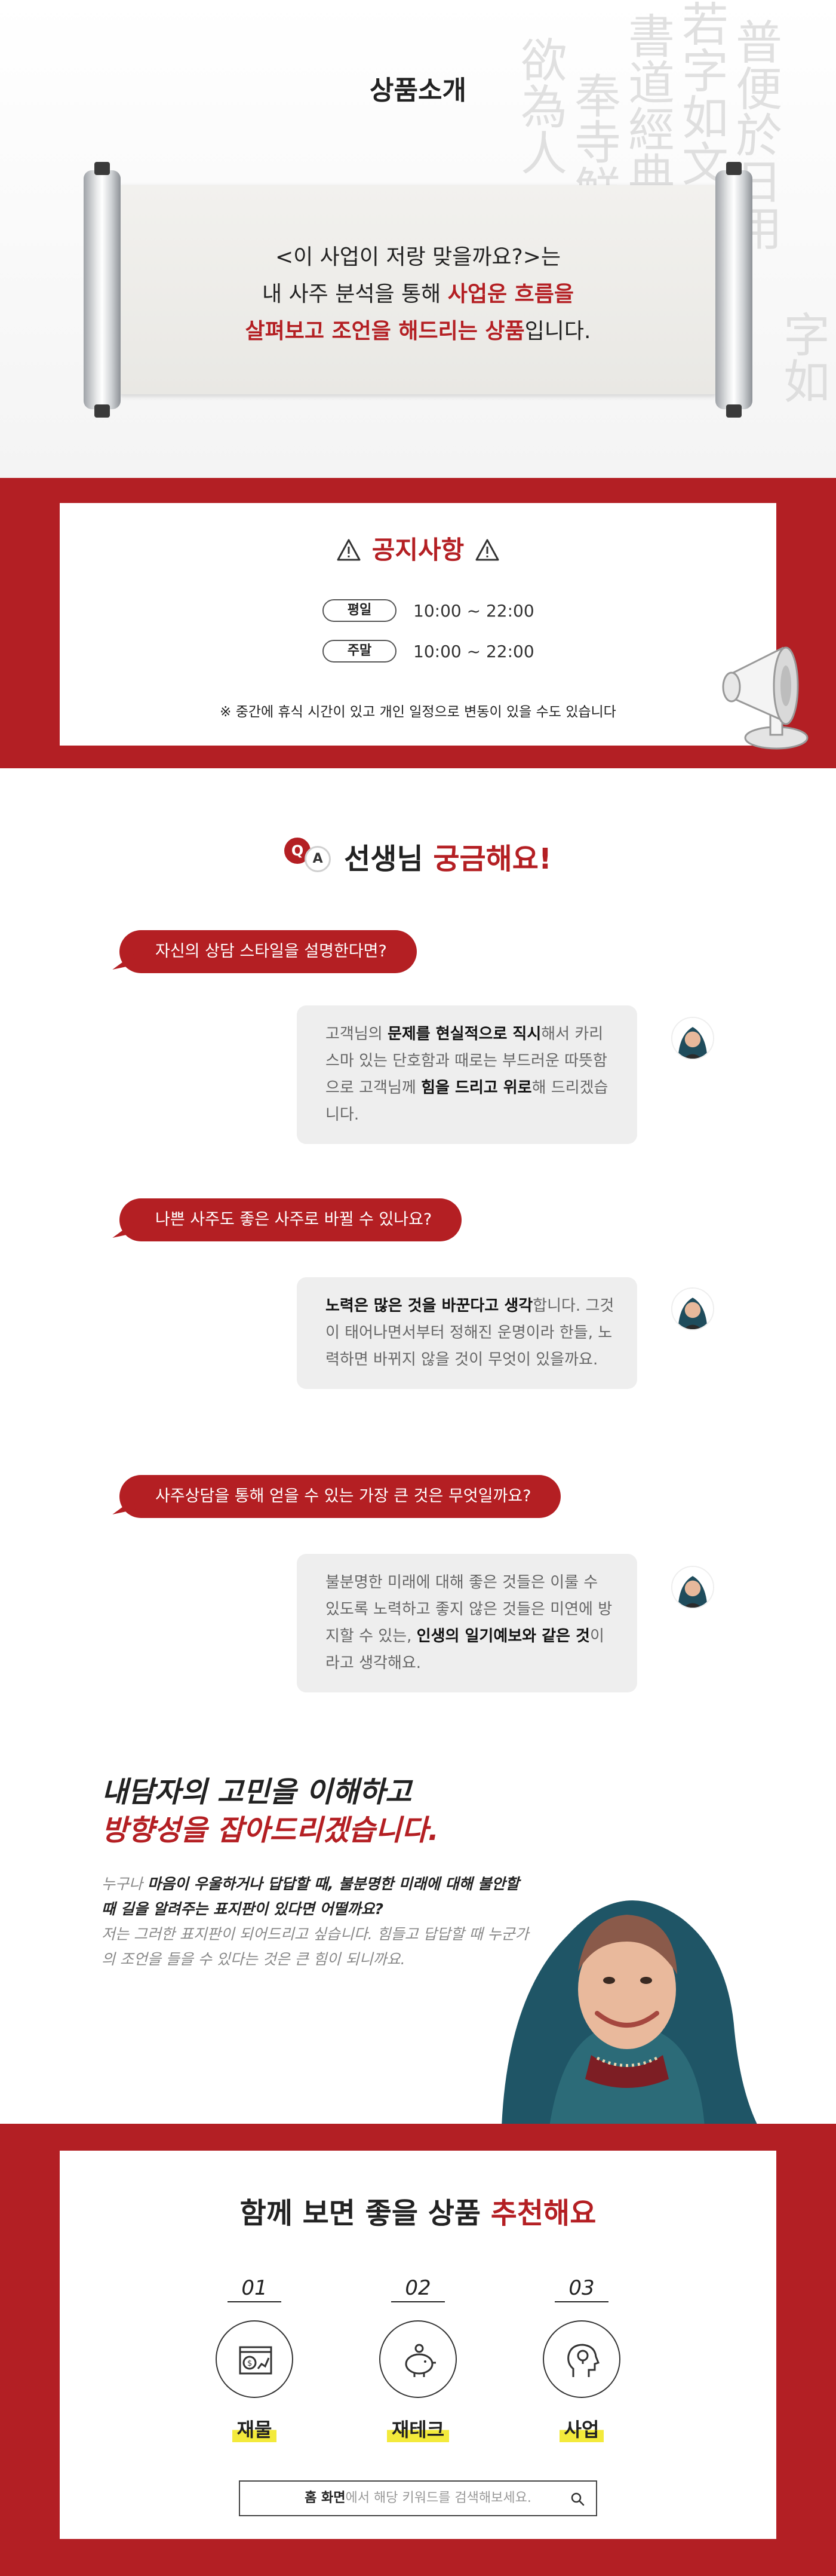 The height and width of the screenshot is (2576, 836). What do you see at coordinates (389, 859) in the screenshot?
I see `qa-title-plain: 선생님` at bounding box center [389, 859].